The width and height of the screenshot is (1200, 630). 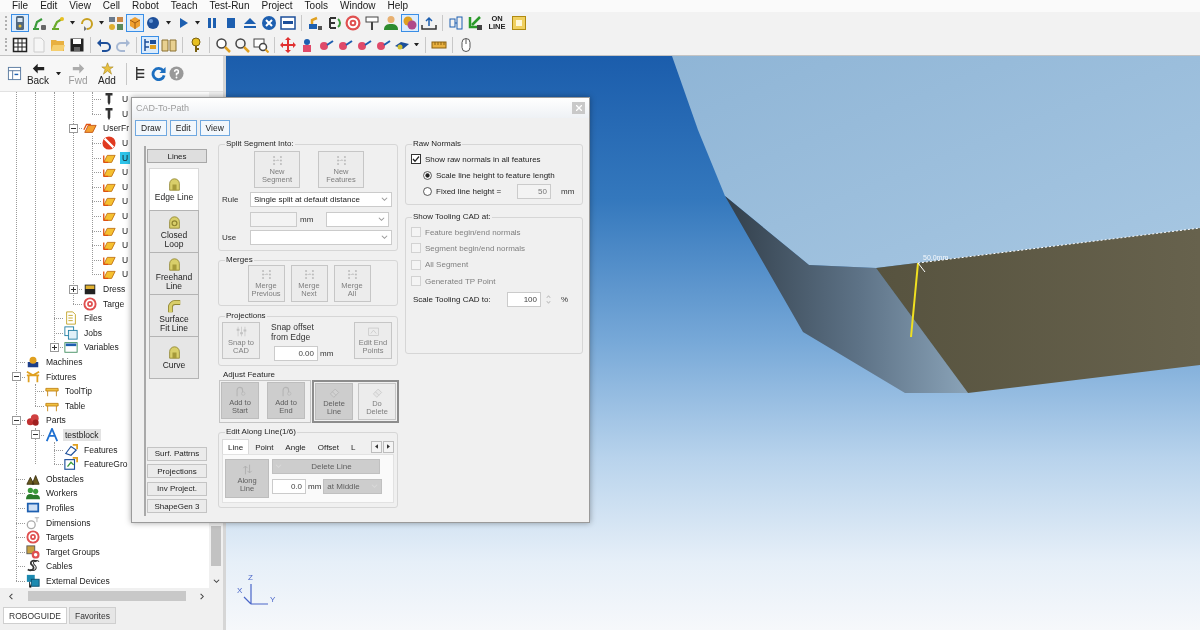 What do you see at coordinates (519, 23) in the screenshot?
I see `frame-tool-button` at bounding box center [519, 23].